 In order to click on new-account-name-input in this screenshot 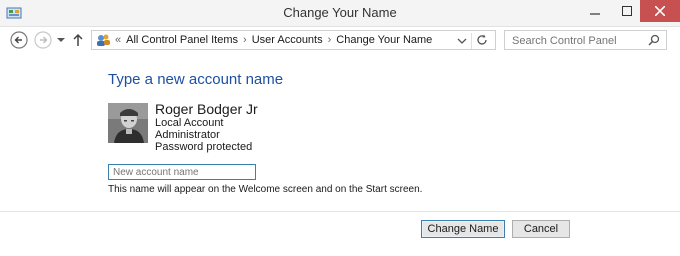, I will do `click(182, 172)`.